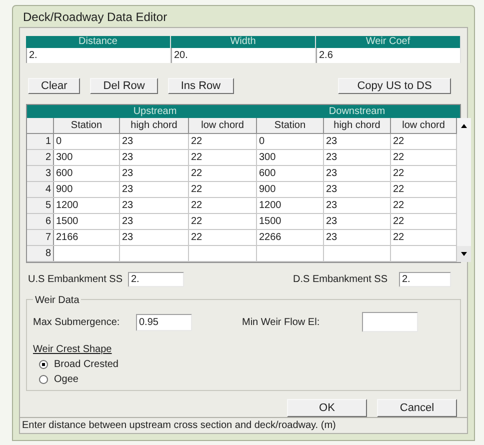 The width and height of the screenshot is (484, 445). Describe the element at coordinates (40, 157) in the screenshot. I see `row-number: 2` at that location.